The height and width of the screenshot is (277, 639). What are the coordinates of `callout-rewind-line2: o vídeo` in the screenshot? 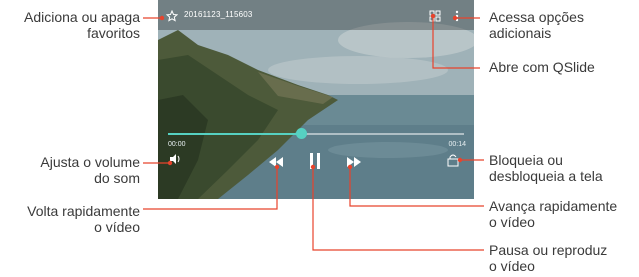 It's located at (117, 227).